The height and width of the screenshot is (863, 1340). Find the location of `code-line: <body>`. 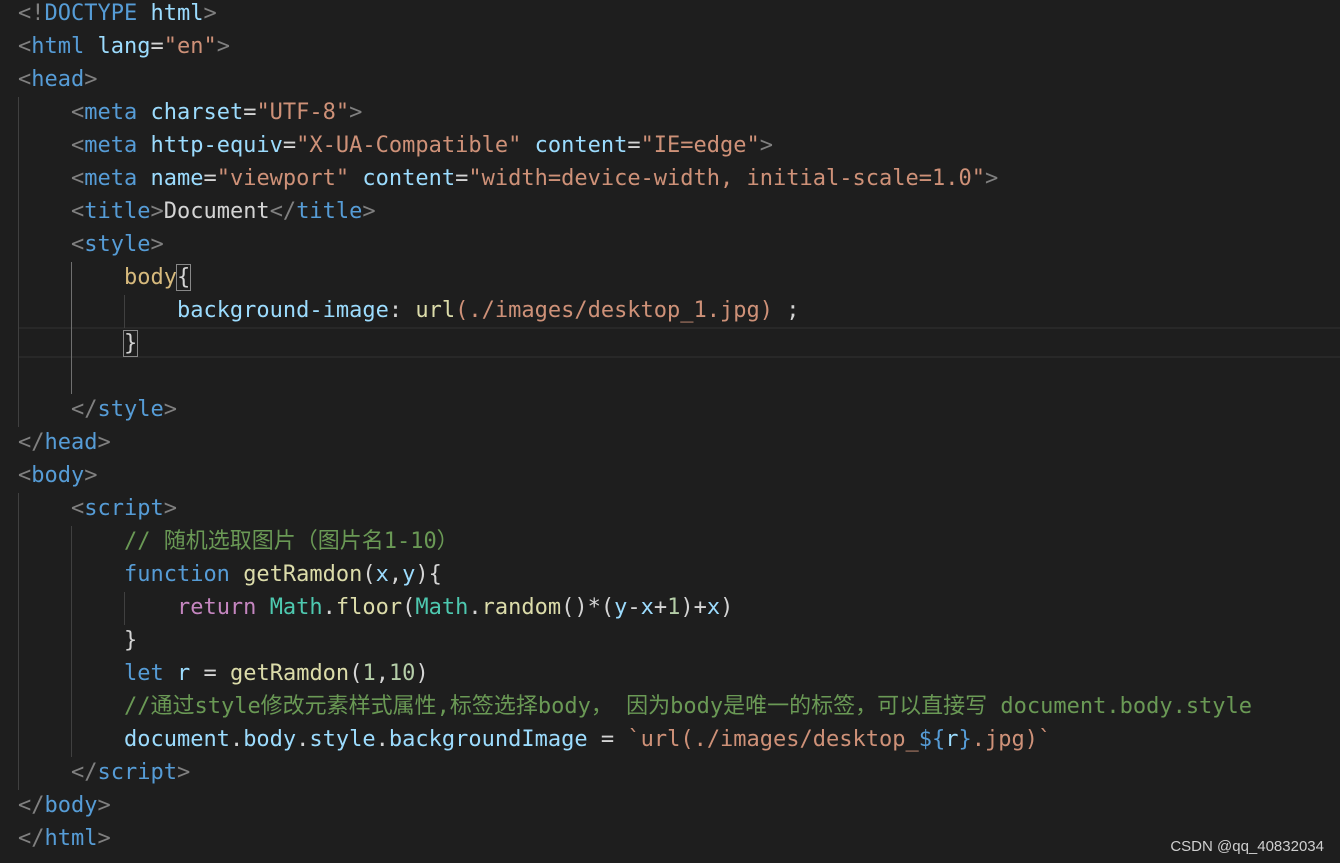

code-line: <body> is located at coordinates (57, 475).